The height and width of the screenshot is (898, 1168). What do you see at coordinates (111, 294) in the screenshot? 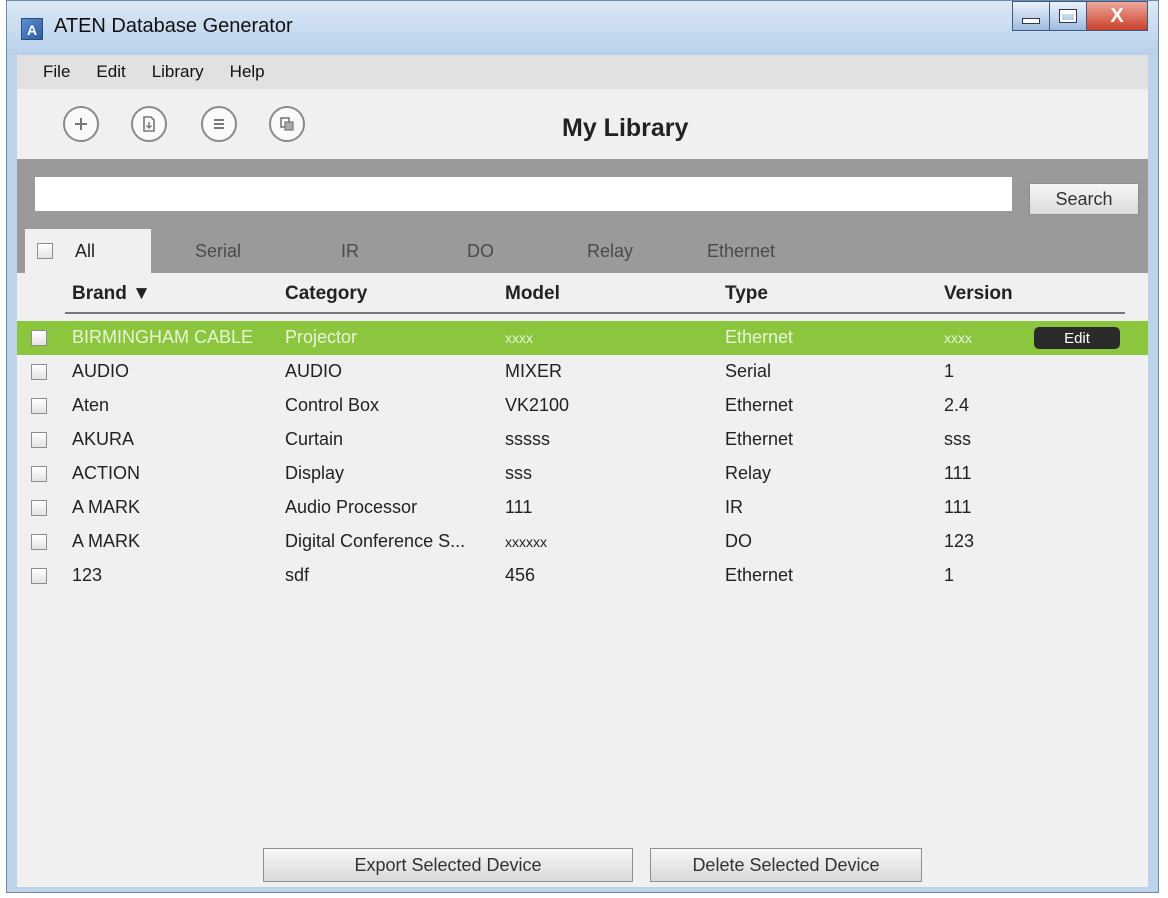
I see `column-brand: Brand ▼` at bounding box center [111, 294].